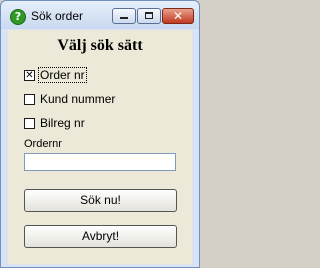 The width and height of the screenshot is (320, 268). I want to click on cancel-button: Avbryt!, so click(100, 236).